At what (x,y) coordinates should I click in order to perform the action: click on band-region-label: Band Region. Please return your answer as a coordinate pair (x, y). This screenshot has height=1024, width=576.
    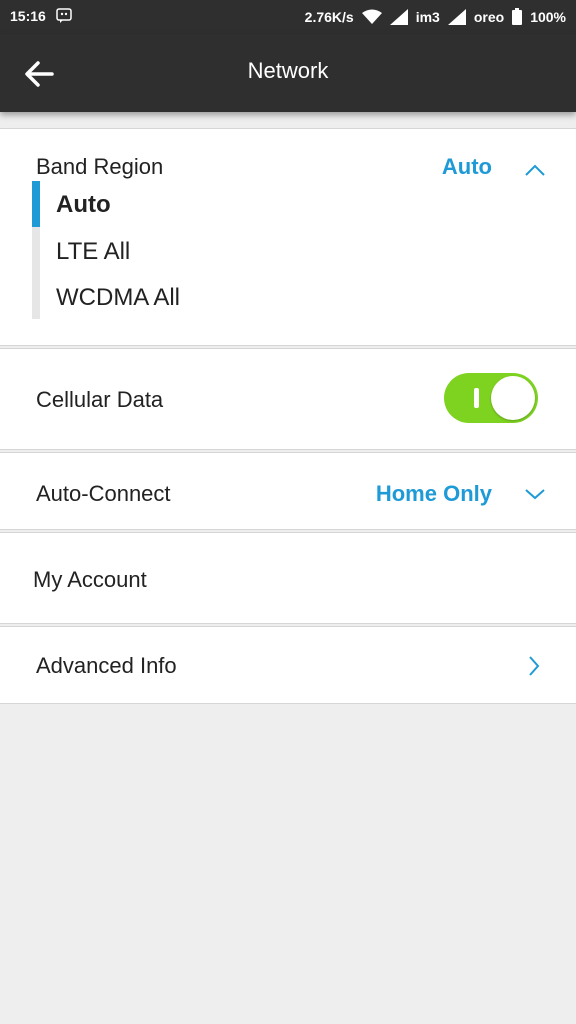
    Looking at the image, I should click on (100, 166).